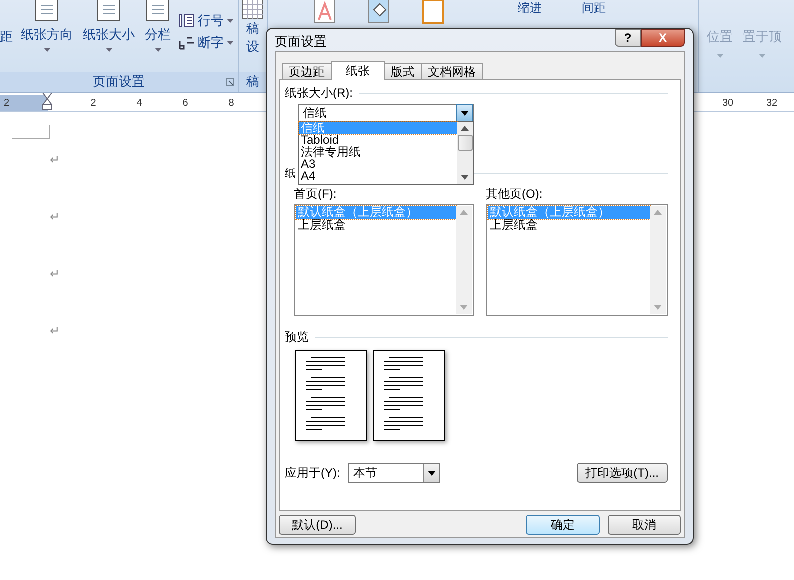 The width and height of the screenshot is (794, 580). What do you see at coordinates (140, 103) in the screenshot?
I see `ruler-number: 4` at bounding box center [140, 103].